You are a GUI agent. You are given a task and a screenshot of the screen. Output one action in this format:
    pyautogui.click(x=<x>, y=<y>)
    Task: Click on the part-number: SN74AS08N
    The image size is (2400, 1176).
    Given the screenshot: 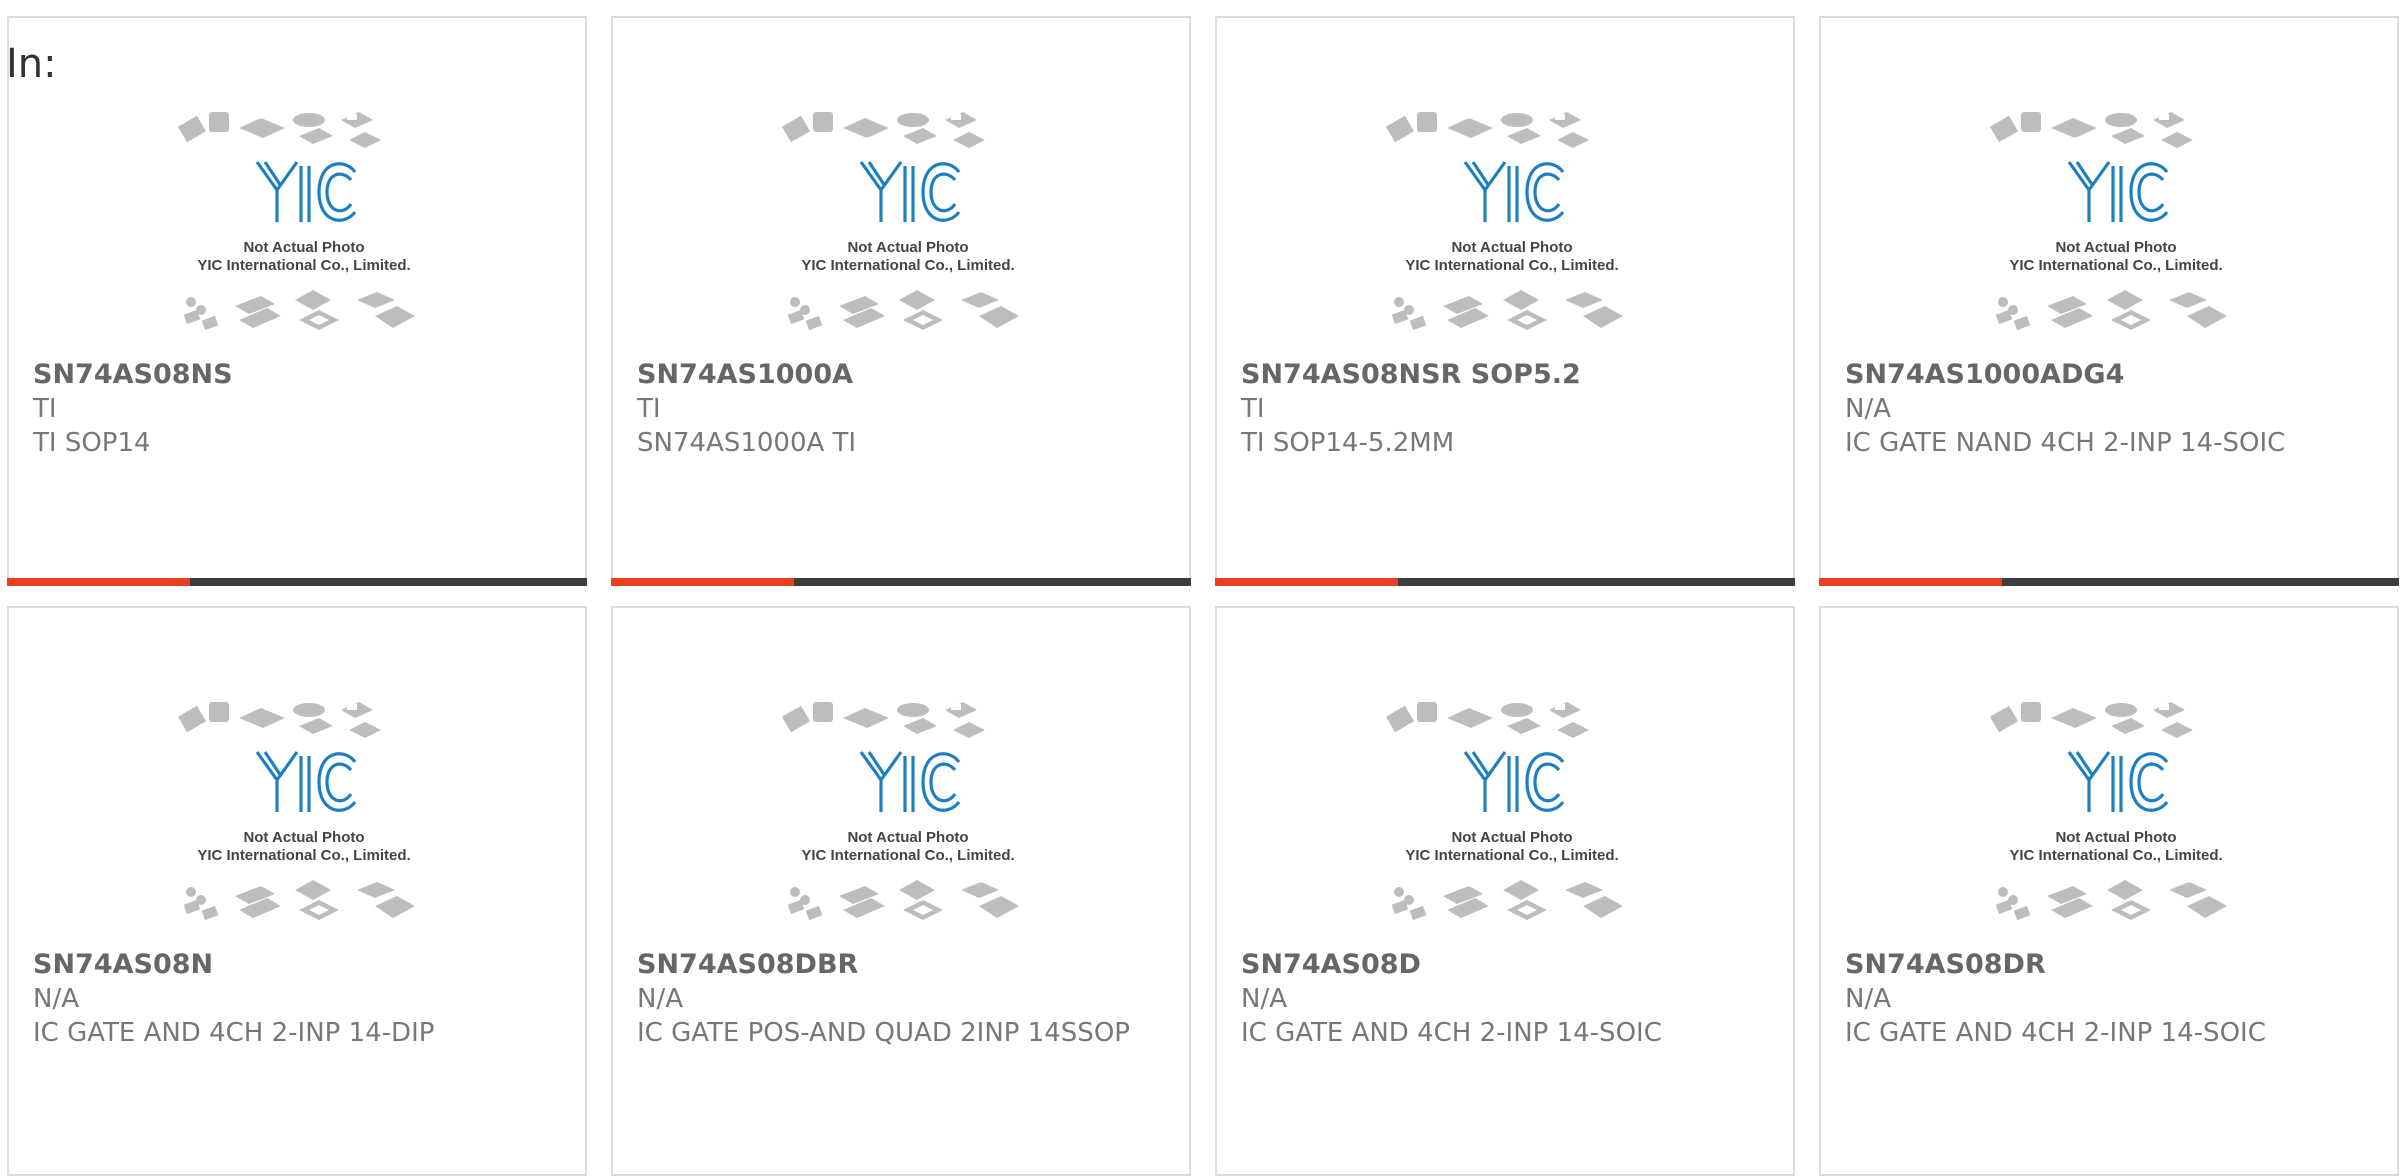 What is the action you would take?
    pyautogui.click(x=297, y=965)
    